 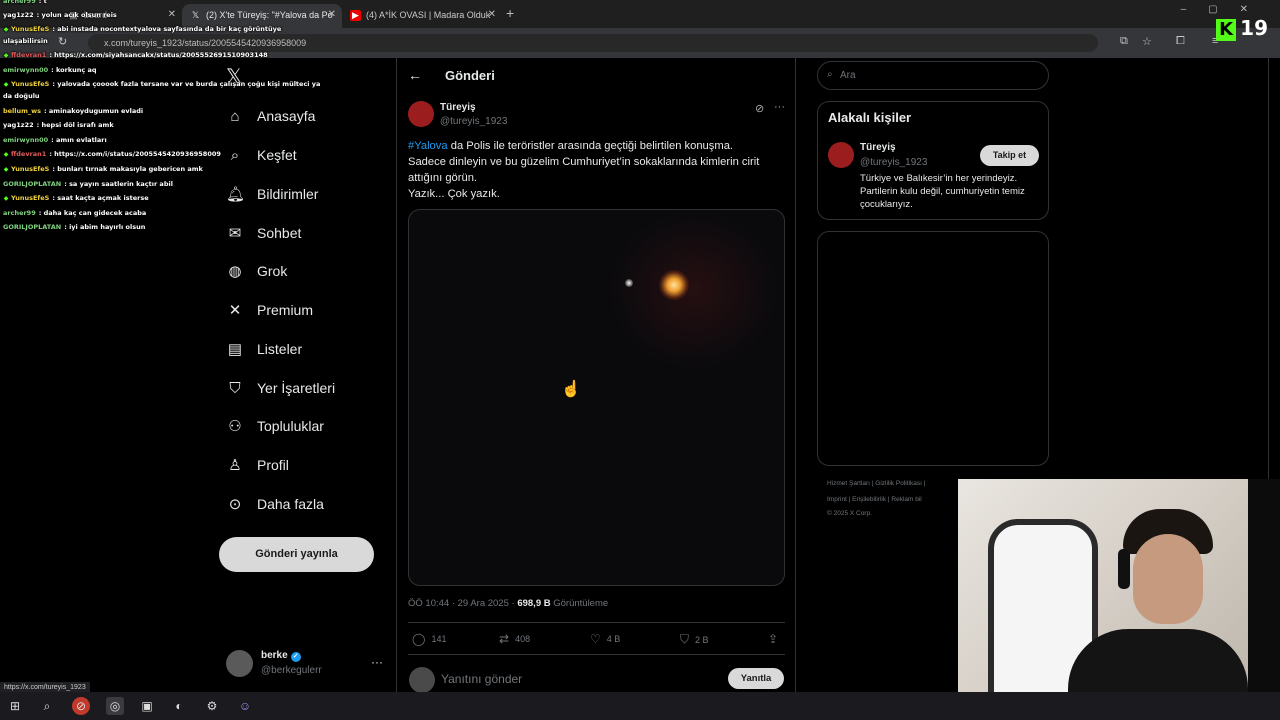 What do you see at coordinates (19, 2) in the screenshot?
I see `chat-user: archer99` at bounding box center [19, 2].